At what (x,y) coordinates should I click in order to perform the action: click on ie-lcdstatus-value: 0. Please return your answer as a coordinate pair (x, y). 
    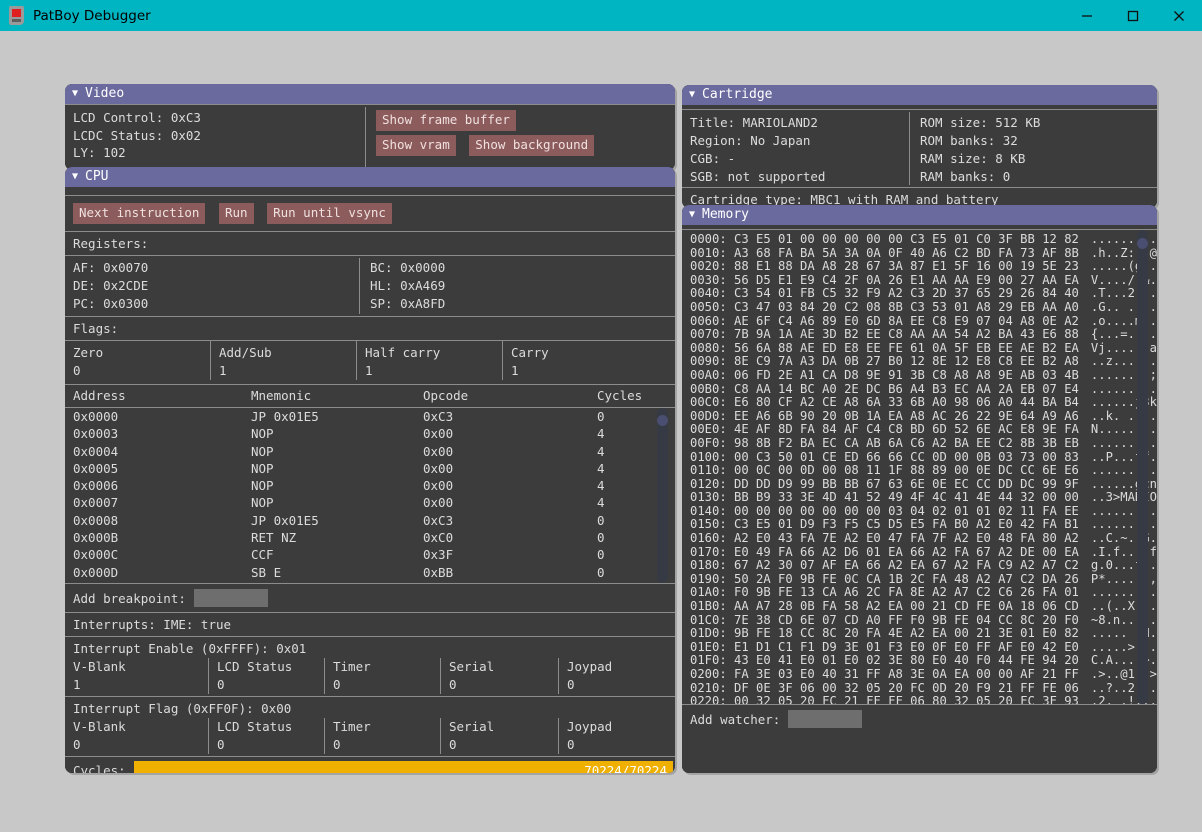
    Looking at the image, I should click on (221, 684).